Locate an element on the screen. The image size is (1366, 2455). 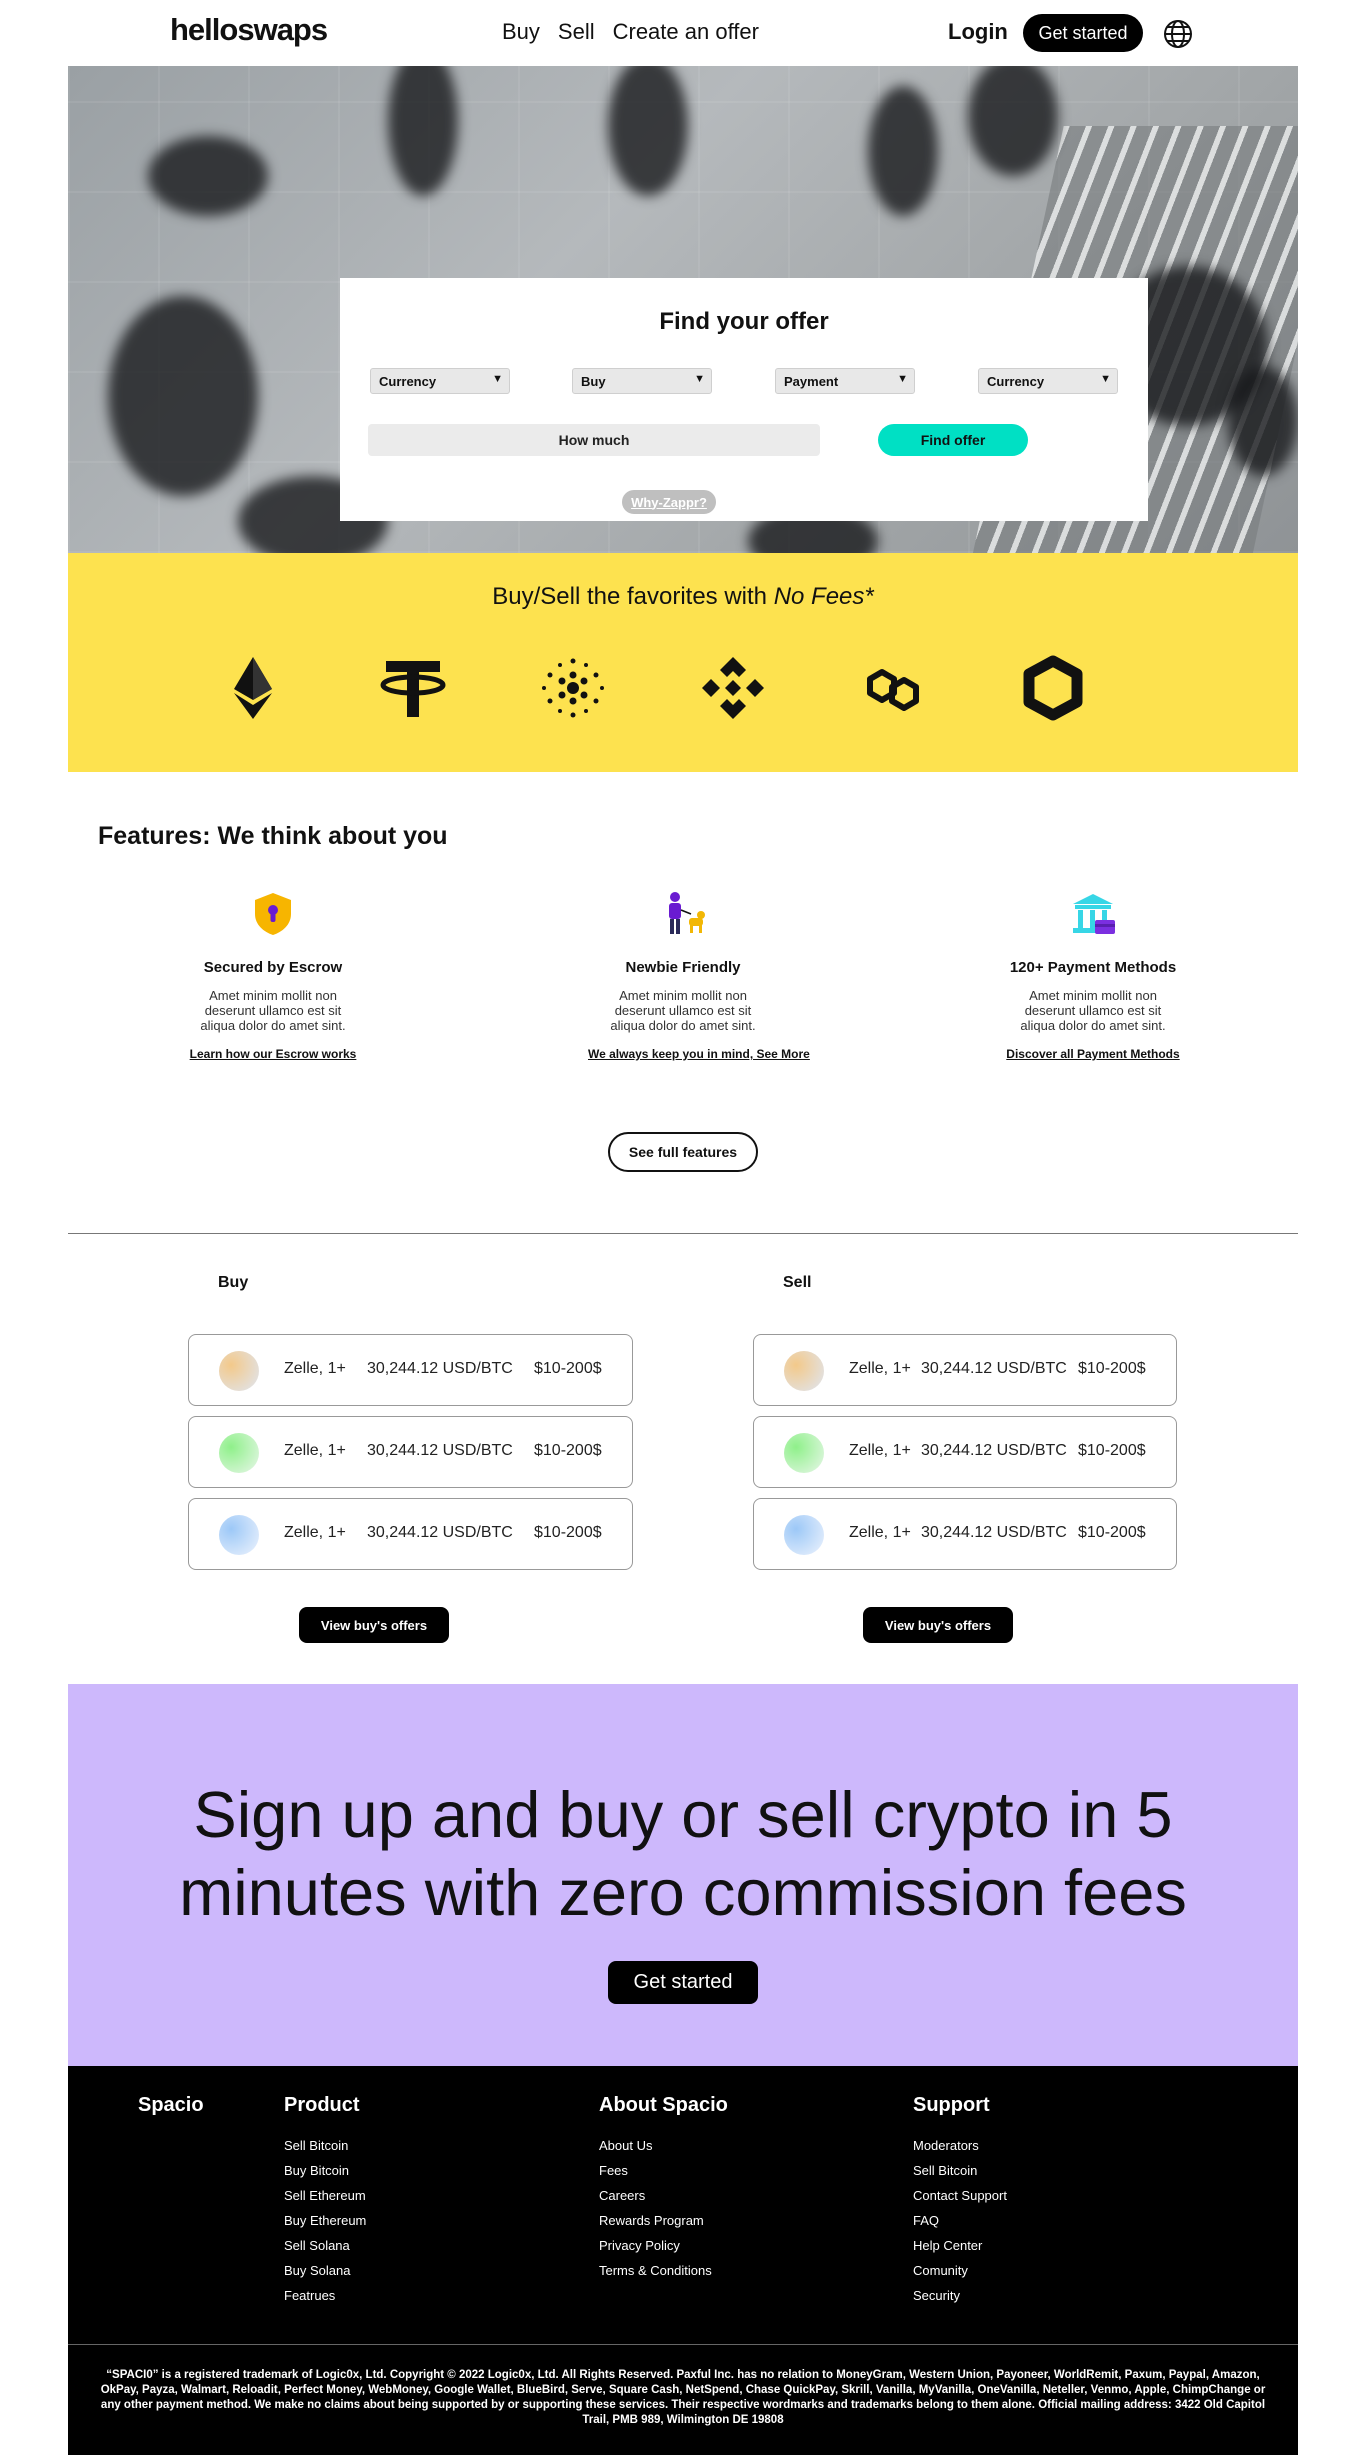
footer-divider is located at coordinates (683, 2344).